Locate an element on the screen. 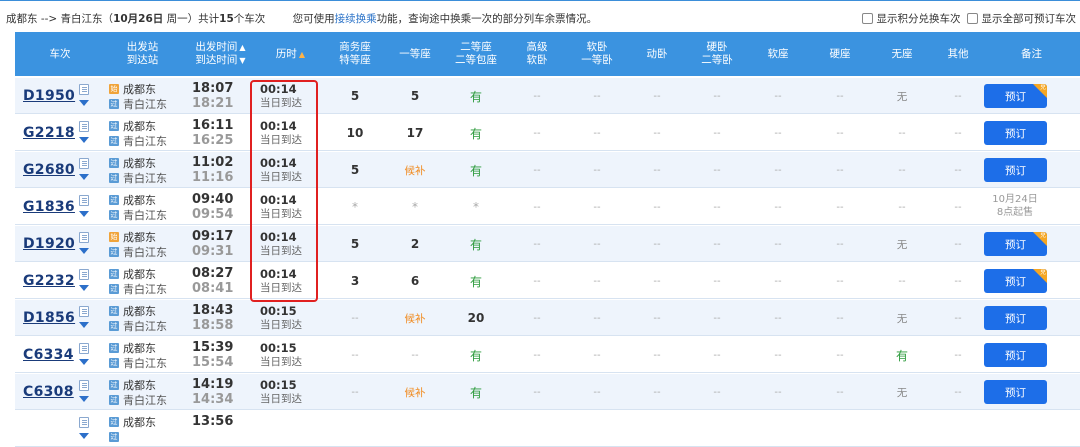 This screenshot has height=447, width=1080. departure-type-badge: 始 is located at coordinates (114, 236).